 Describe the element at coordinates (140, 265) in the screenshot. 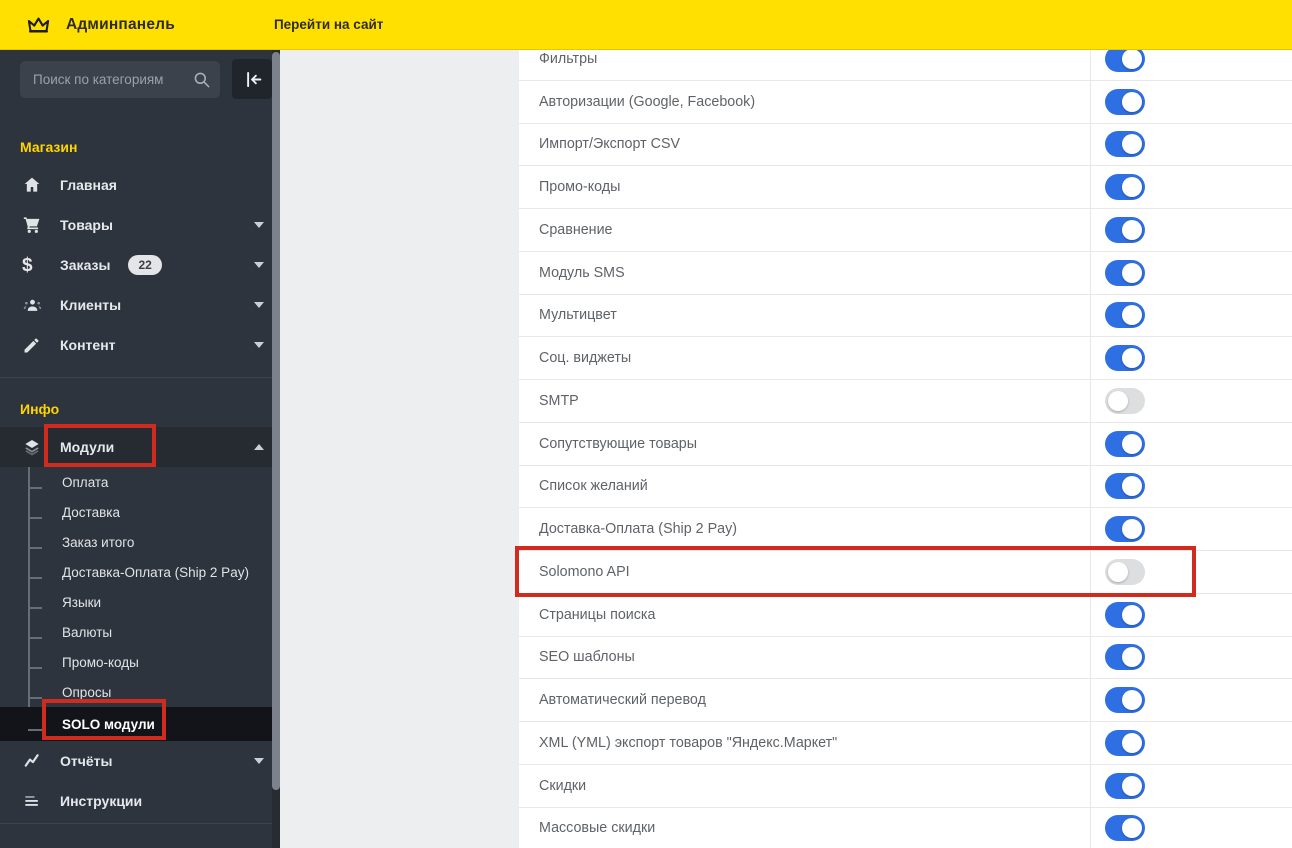

I see `sidebar-item-orders: $ Заказы 22` at that location.